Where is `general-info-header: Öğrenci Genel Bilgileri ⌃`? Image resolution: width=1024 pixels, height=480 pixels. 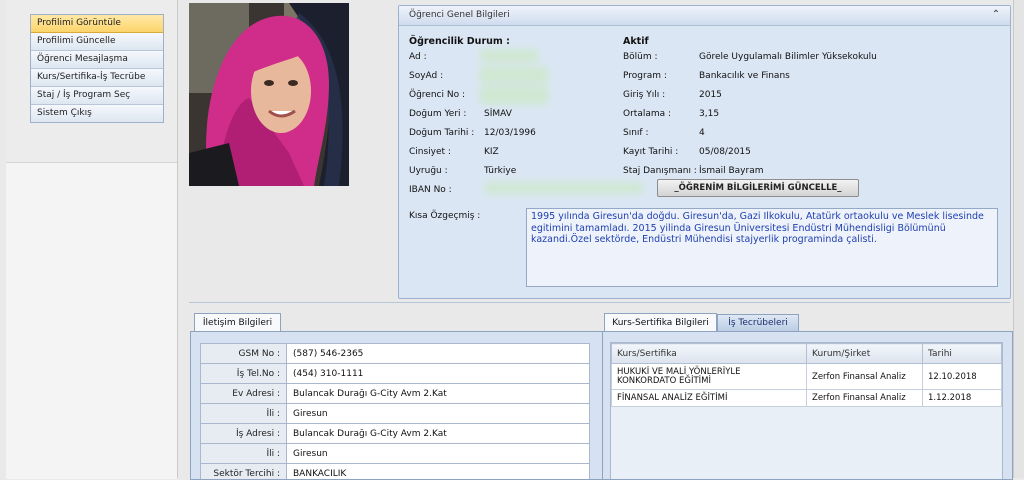
general-info-header: Öğrenci Genel Bilgileri ⌃ is located at coordinates (704, 16).